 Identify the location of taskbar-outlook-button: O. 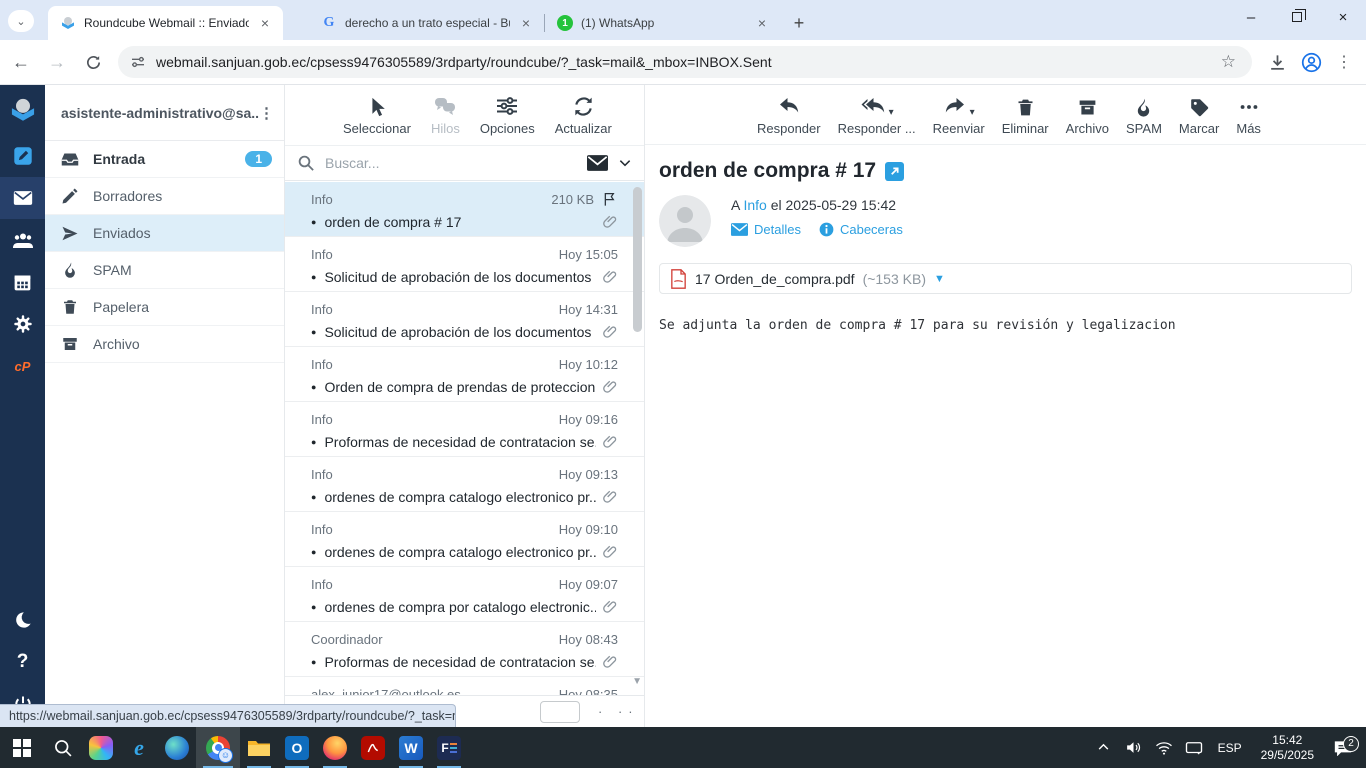
(297, 747).